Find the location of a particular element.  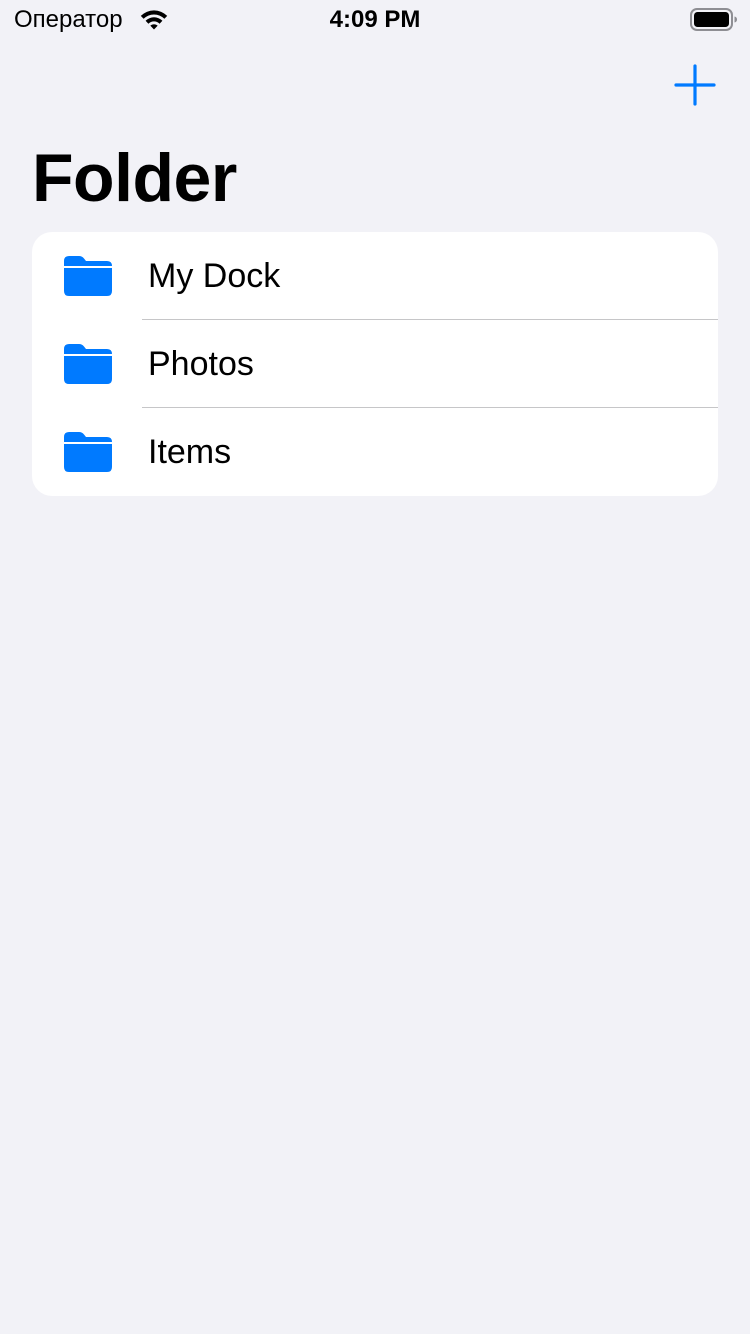

folder-row-photos: Photos is located at coordinates (375, 364).